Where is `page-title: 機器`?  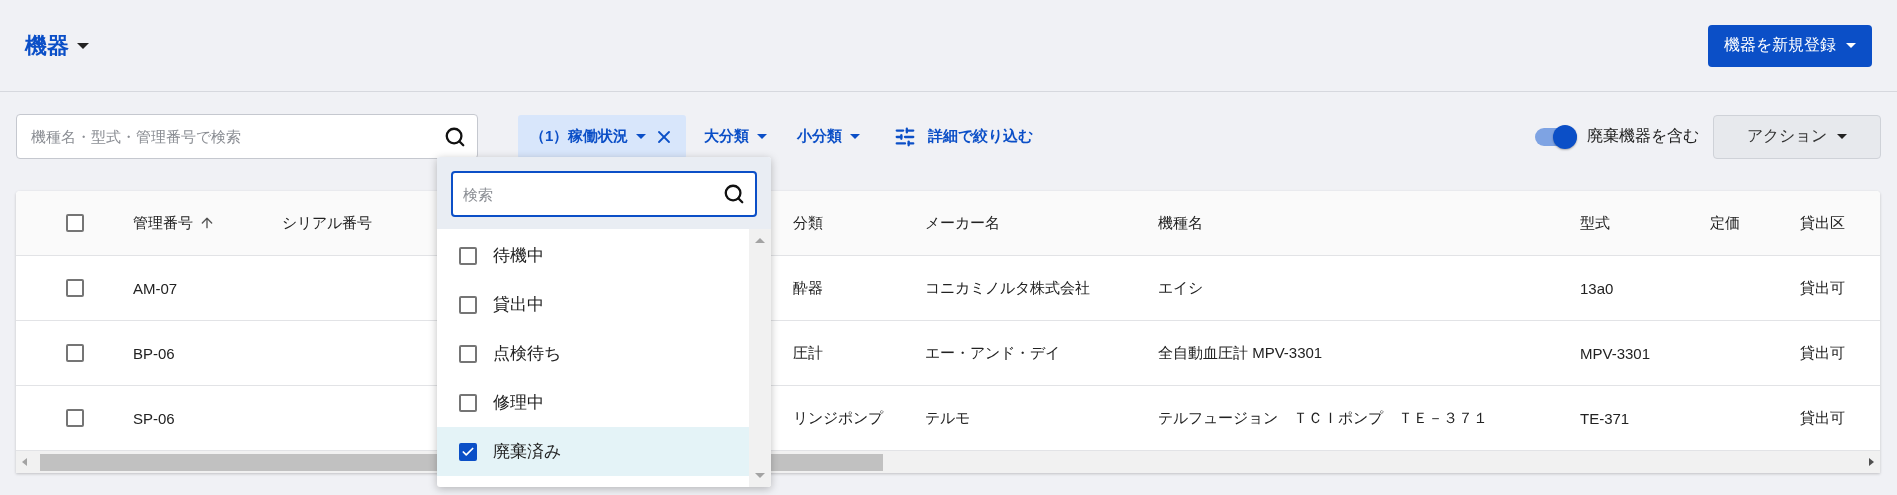
page-title: 機器 is located at coordinates (57, 45).